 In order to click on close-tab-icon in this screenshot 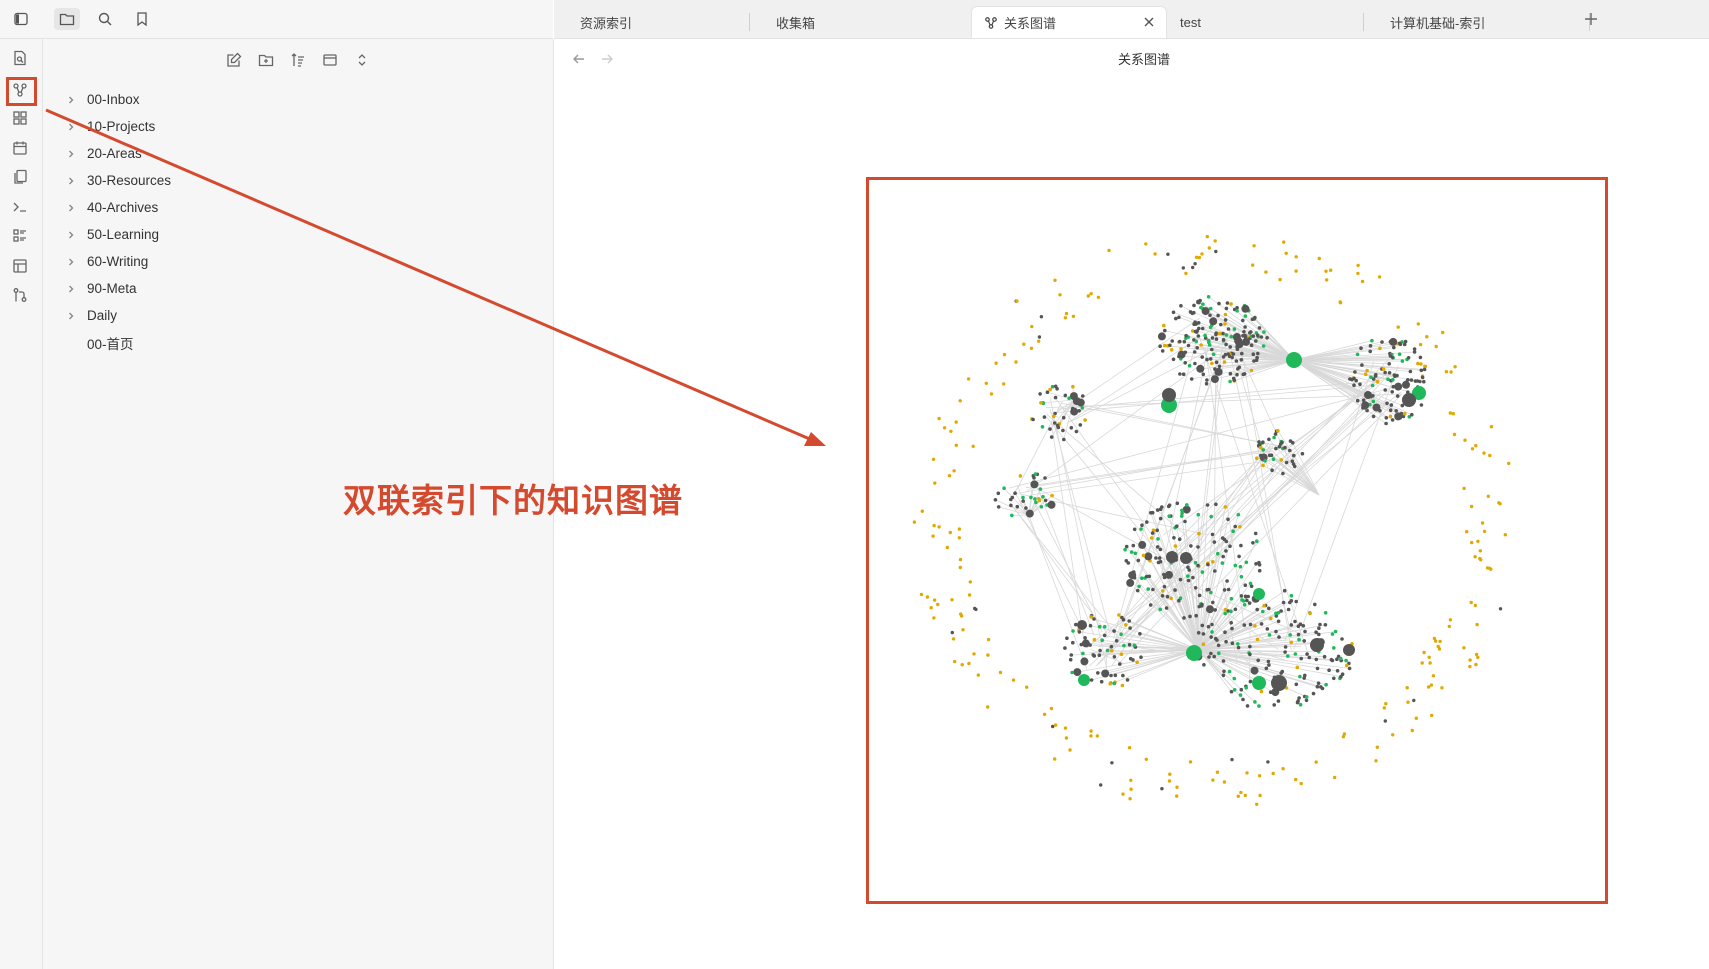, I will do `click(1149, 22)`.